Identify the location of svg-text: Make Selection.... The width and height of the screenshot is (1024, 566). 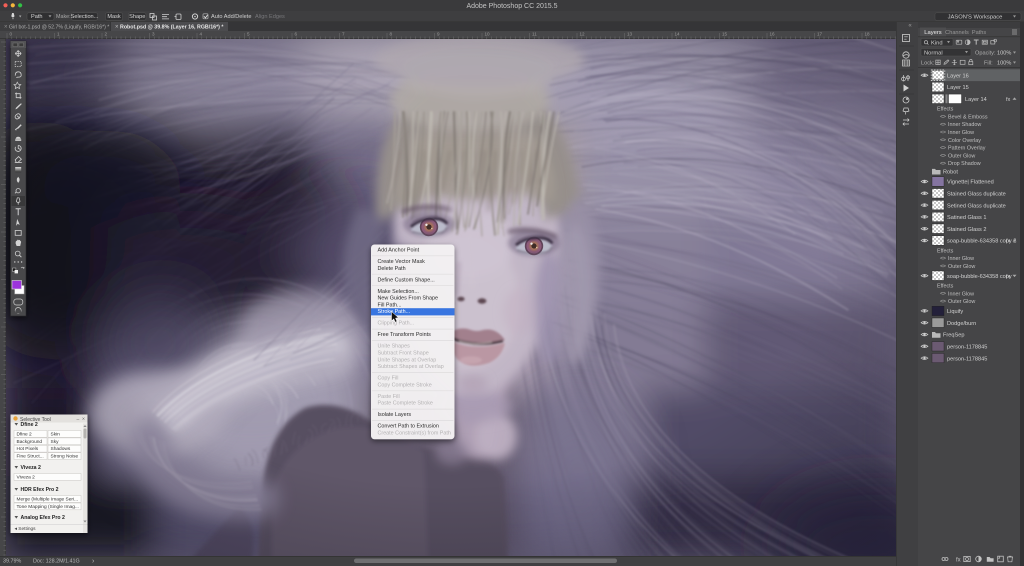
(398, 292).